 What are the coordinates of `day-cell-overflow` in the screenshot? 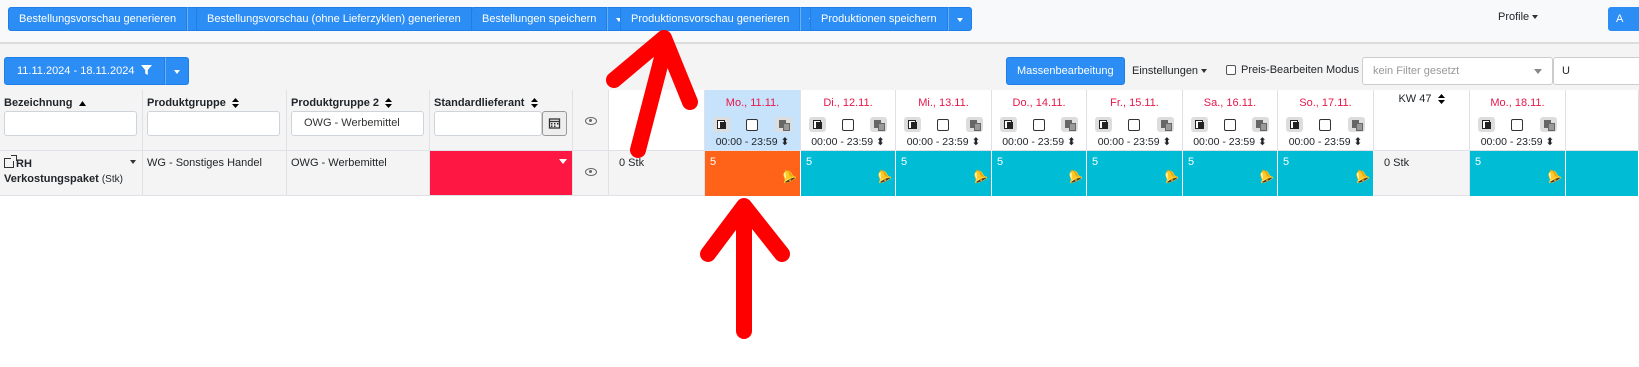 It's located at (1602, 173).